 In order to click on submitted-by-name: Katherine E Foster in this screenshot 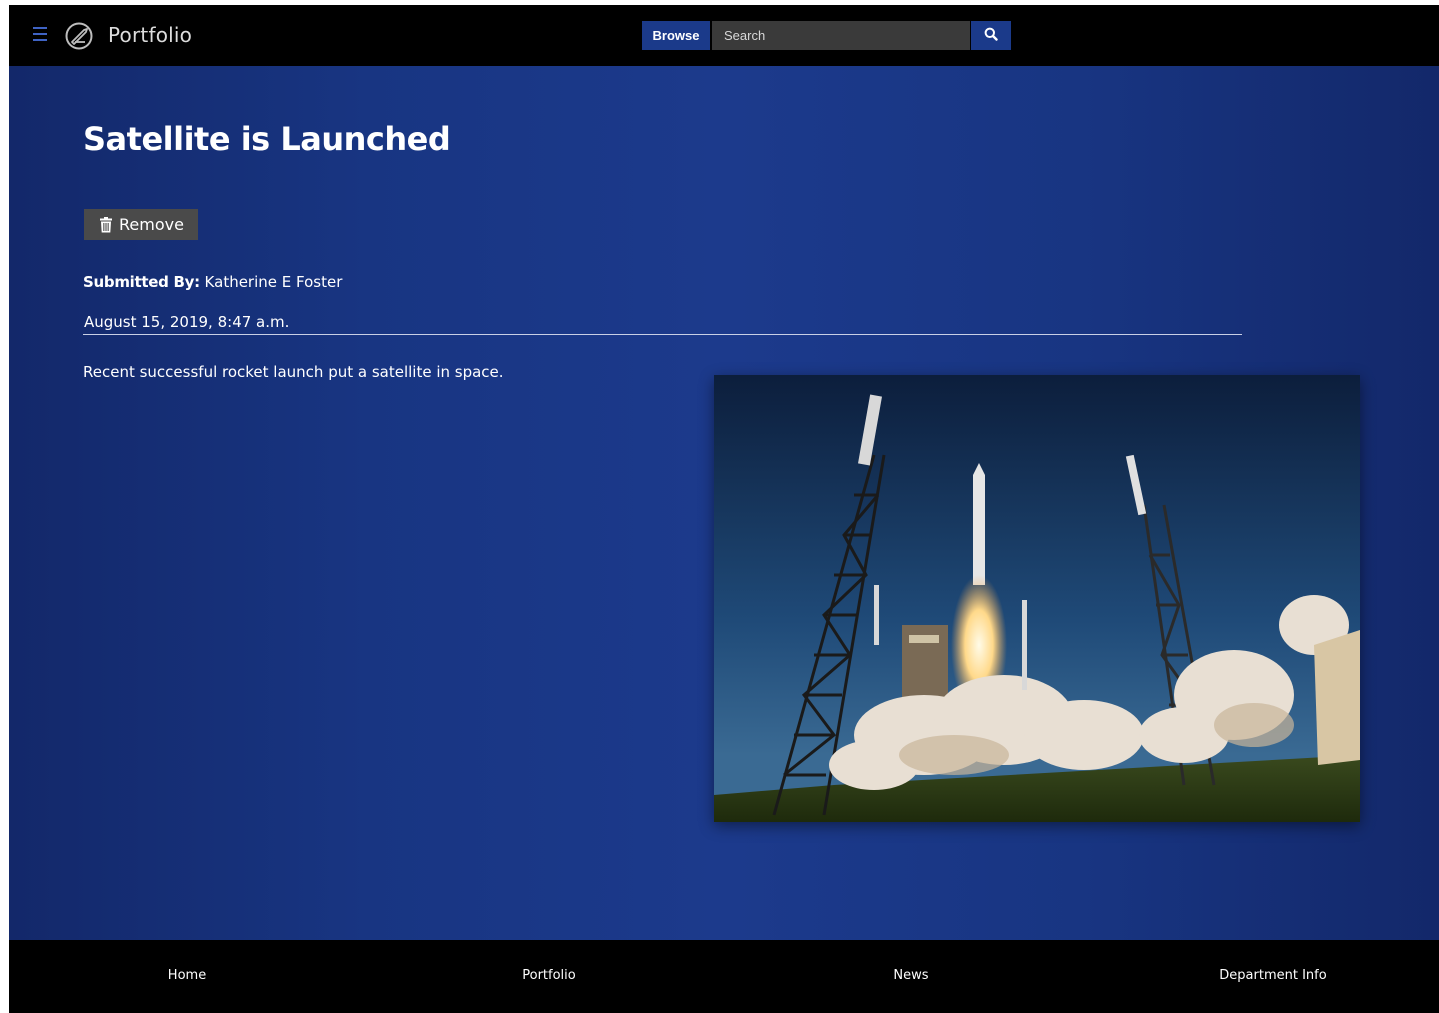, I will do `click(271, 282)`.